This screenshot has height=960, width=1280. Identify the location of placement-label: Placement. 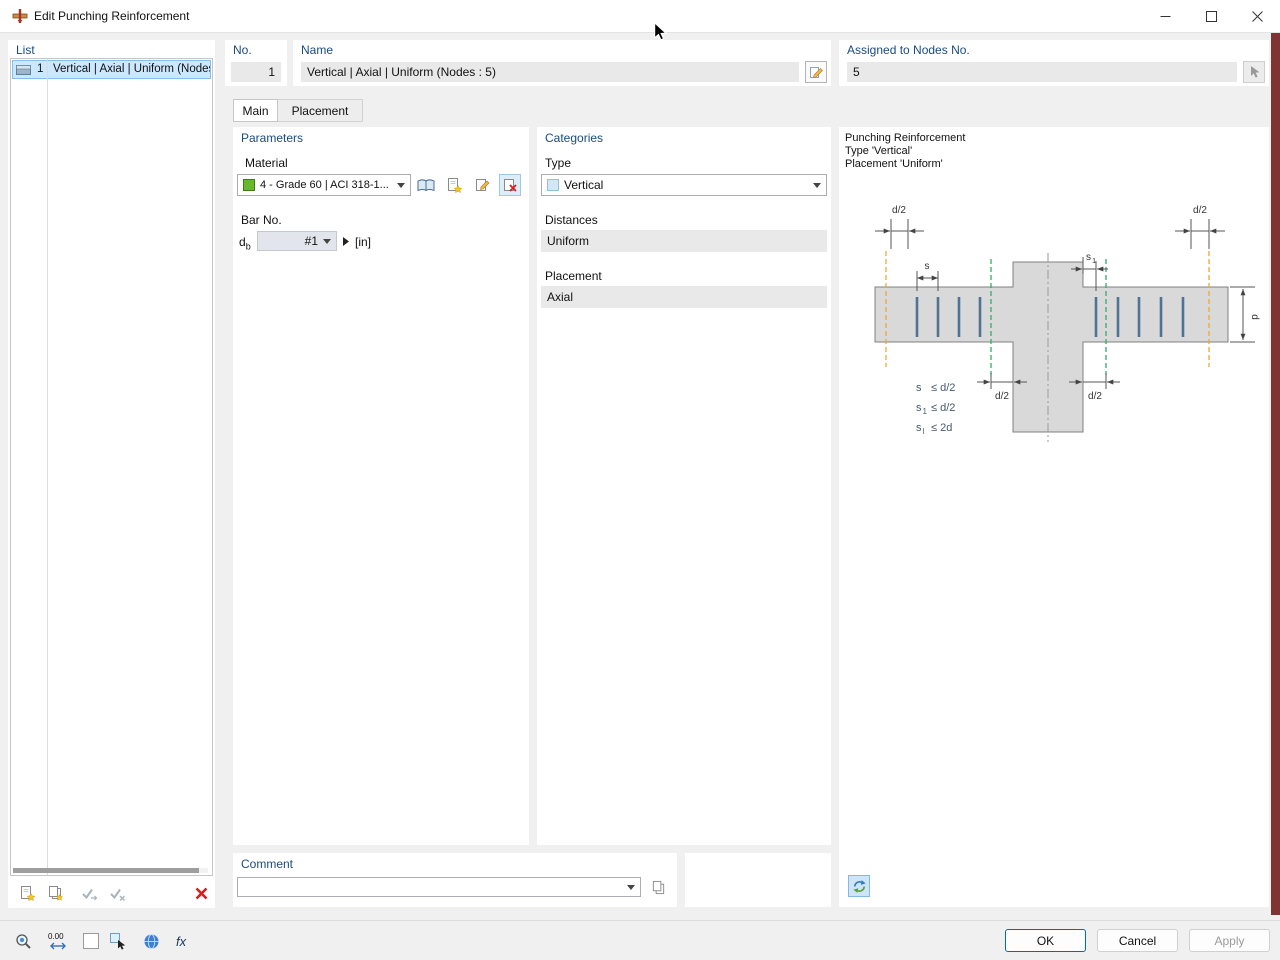
(573, 276).